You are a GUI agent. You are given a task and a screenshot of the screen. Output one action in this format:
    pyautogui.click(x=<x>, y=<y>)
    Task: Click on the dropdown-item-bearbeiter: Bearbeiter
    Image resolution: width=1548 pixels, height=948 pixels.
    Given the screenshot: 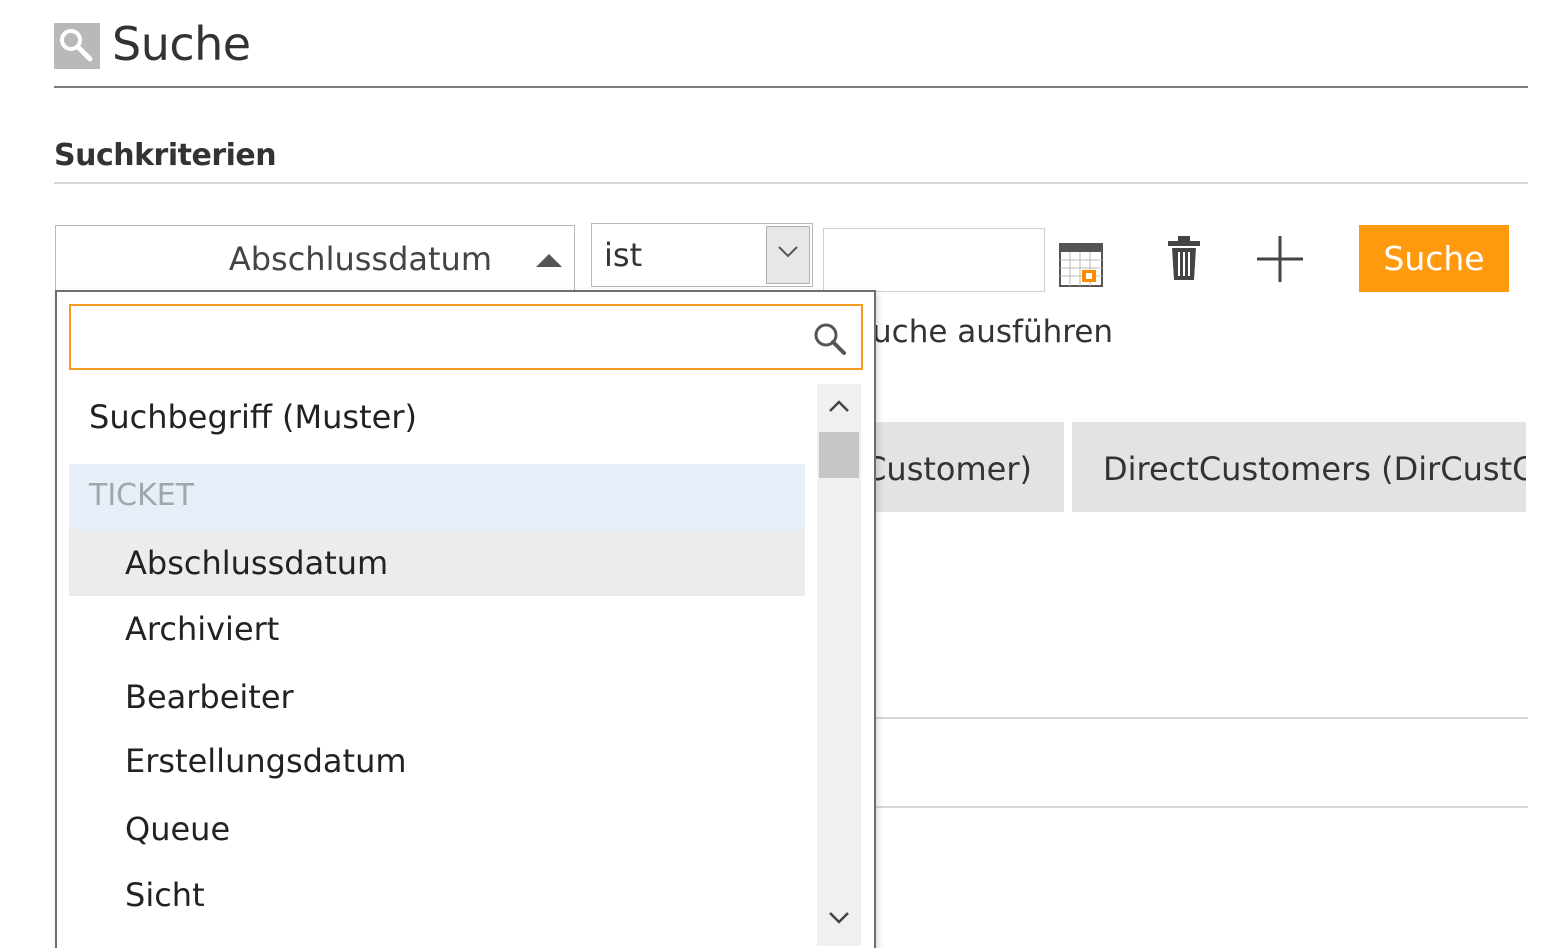 What is the action you would take?
    pyautogui.click(x=437, y=697)
    